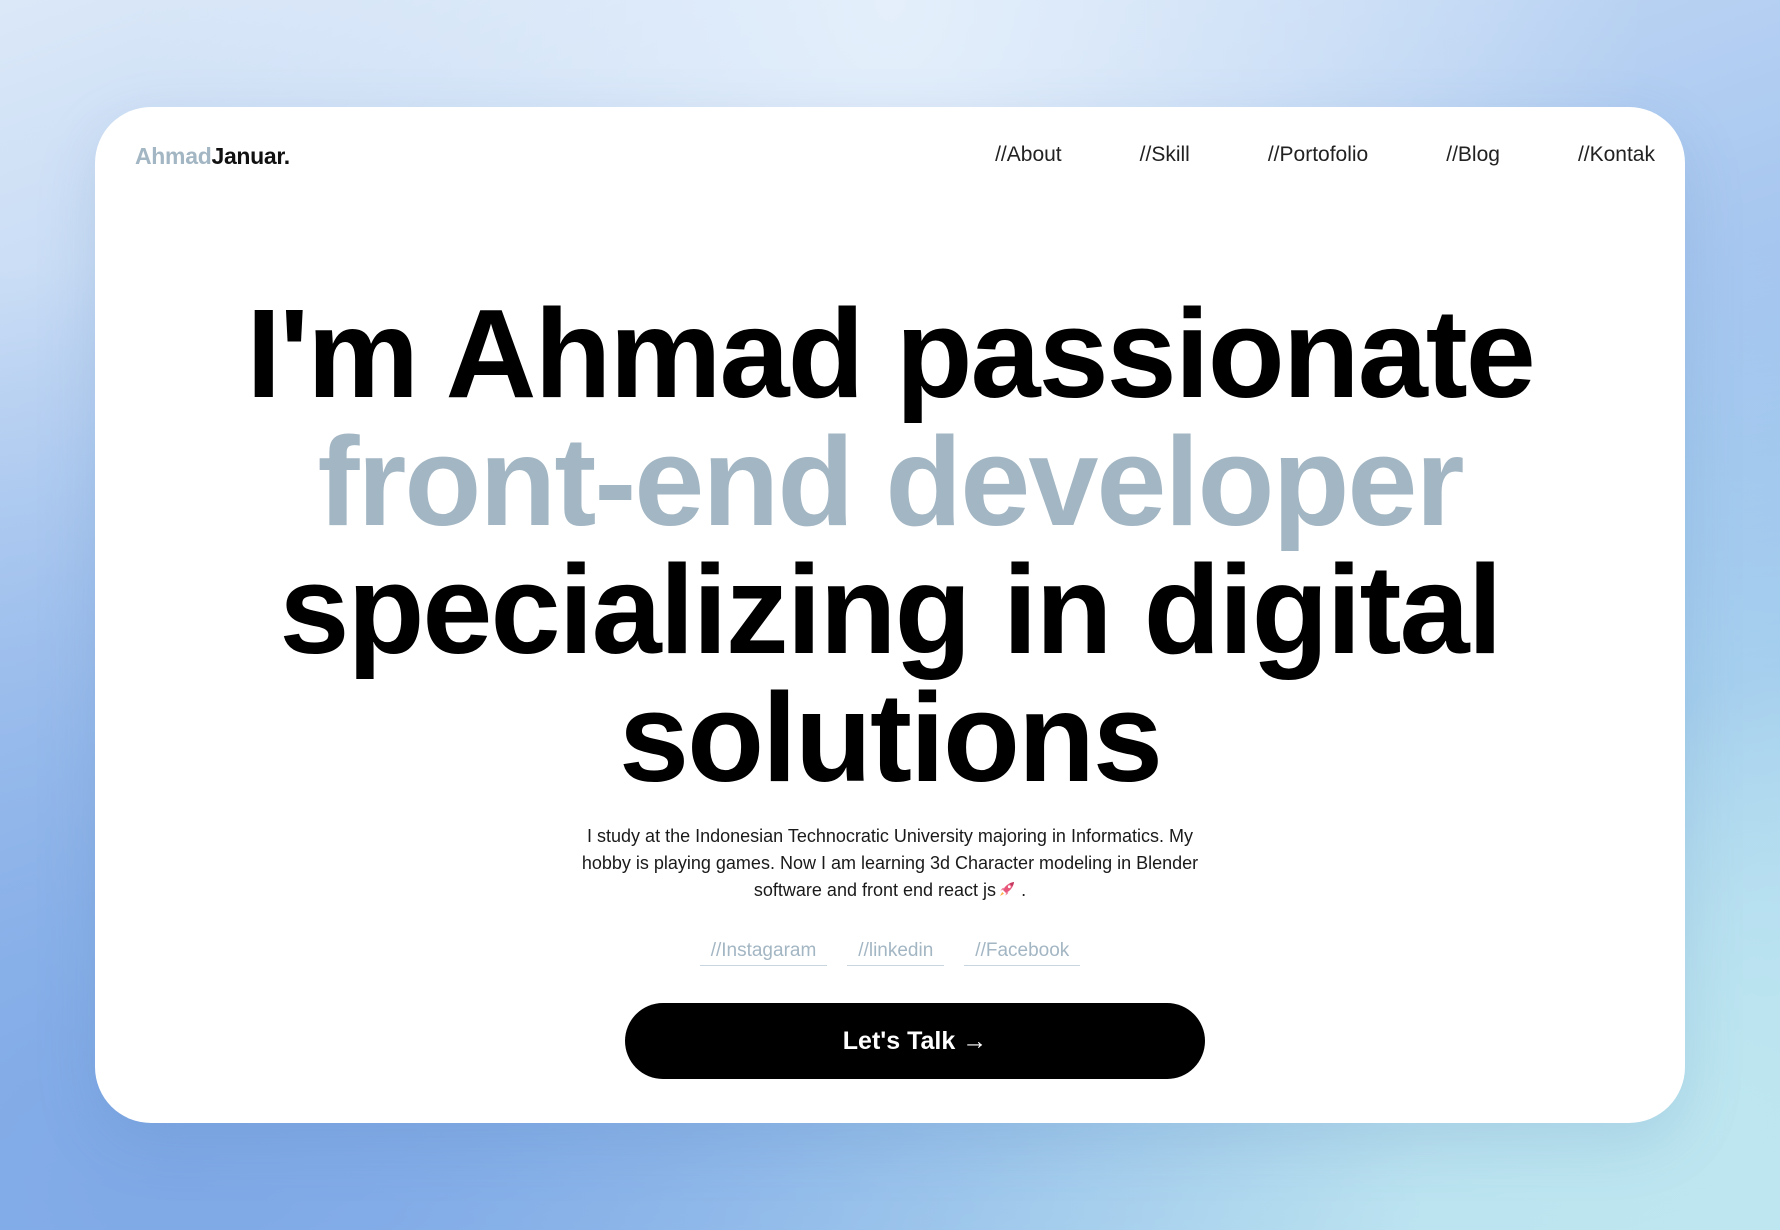 This screenshot has height=1230, width=1780. Describe the element at coordinates (896, 953) in the screenshot. I see `social-link-linkedin: //linkedin` at that location.